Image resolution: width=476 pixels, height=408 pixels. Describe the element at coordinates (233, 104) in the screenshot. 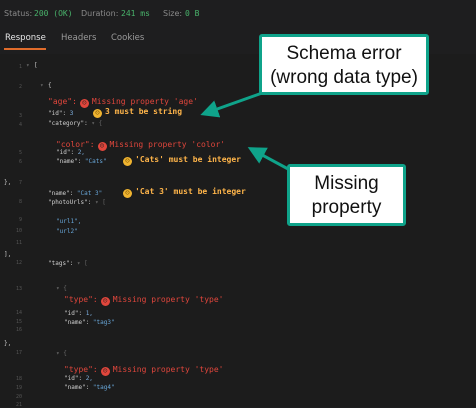

I see `schema-error-arrow` at that location.